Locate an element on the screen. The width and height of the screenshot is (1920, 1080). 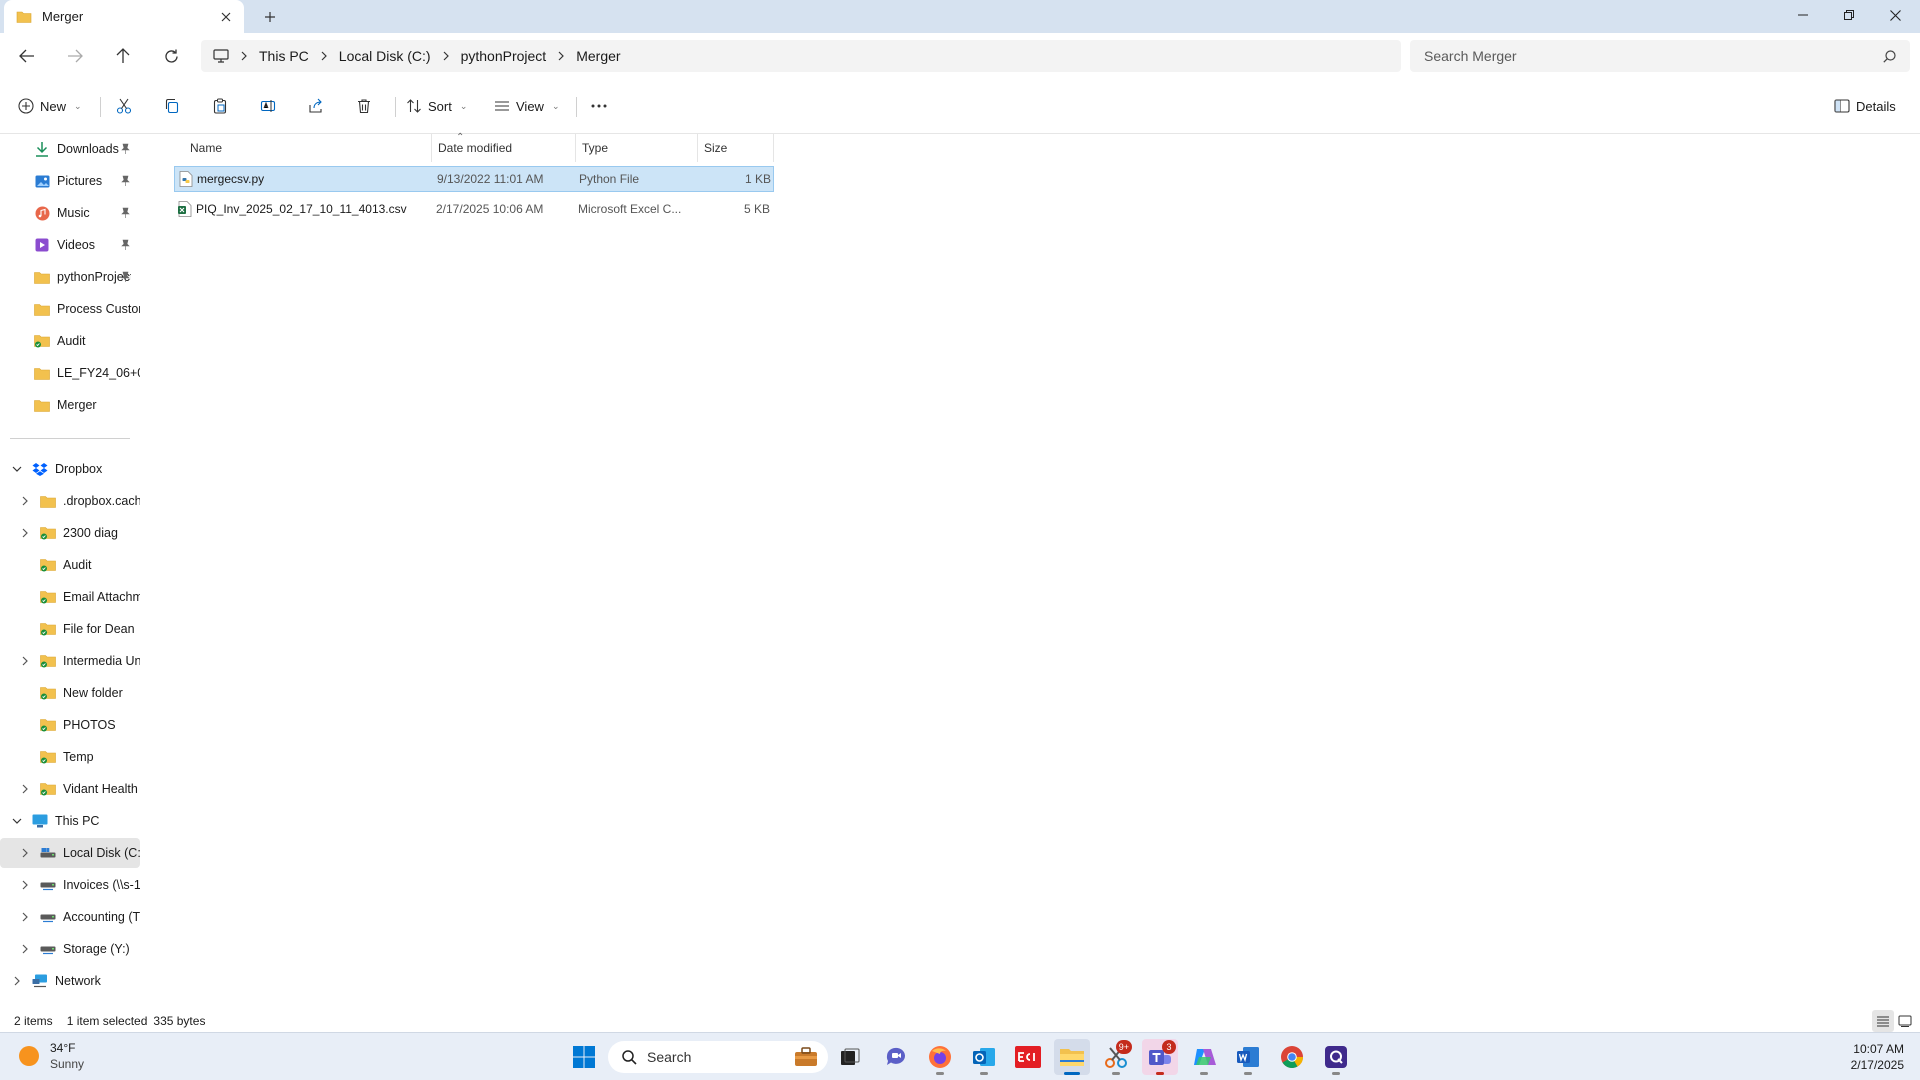
sidebar-item-dropbox: Dropbox is located at coordinates (70, 469).